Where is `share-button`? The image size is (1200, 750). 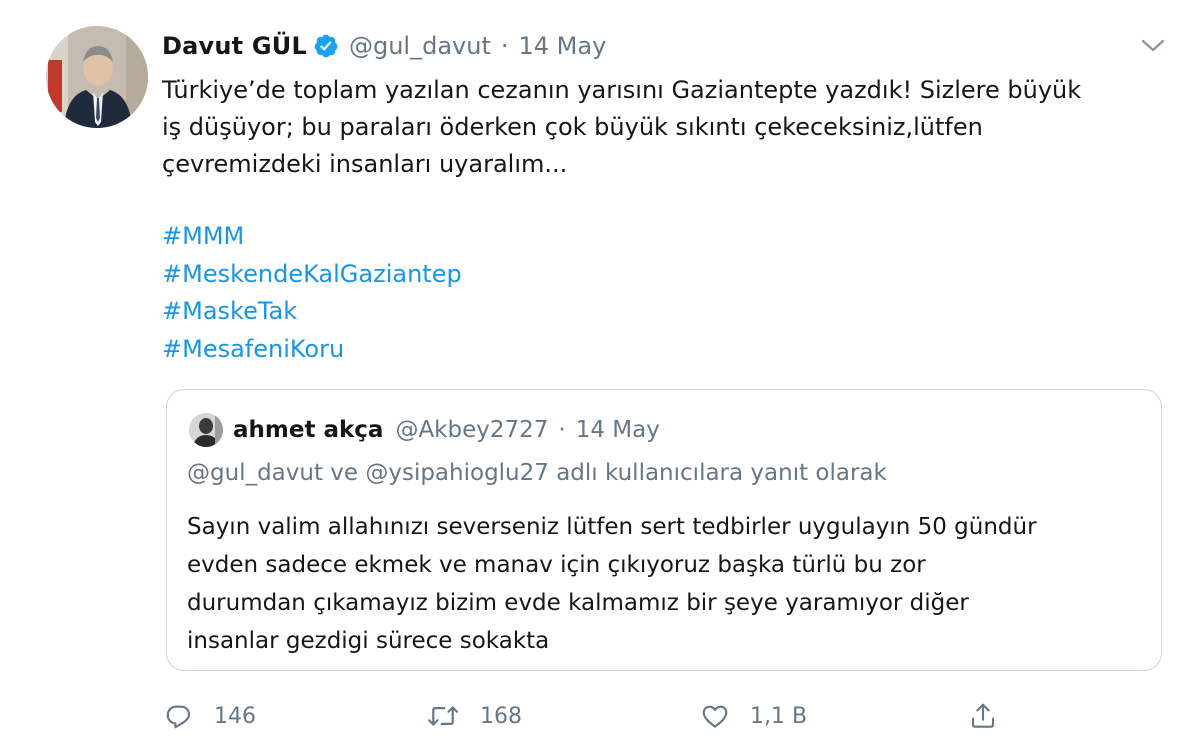
share-button is located at coordinates (983, 716).